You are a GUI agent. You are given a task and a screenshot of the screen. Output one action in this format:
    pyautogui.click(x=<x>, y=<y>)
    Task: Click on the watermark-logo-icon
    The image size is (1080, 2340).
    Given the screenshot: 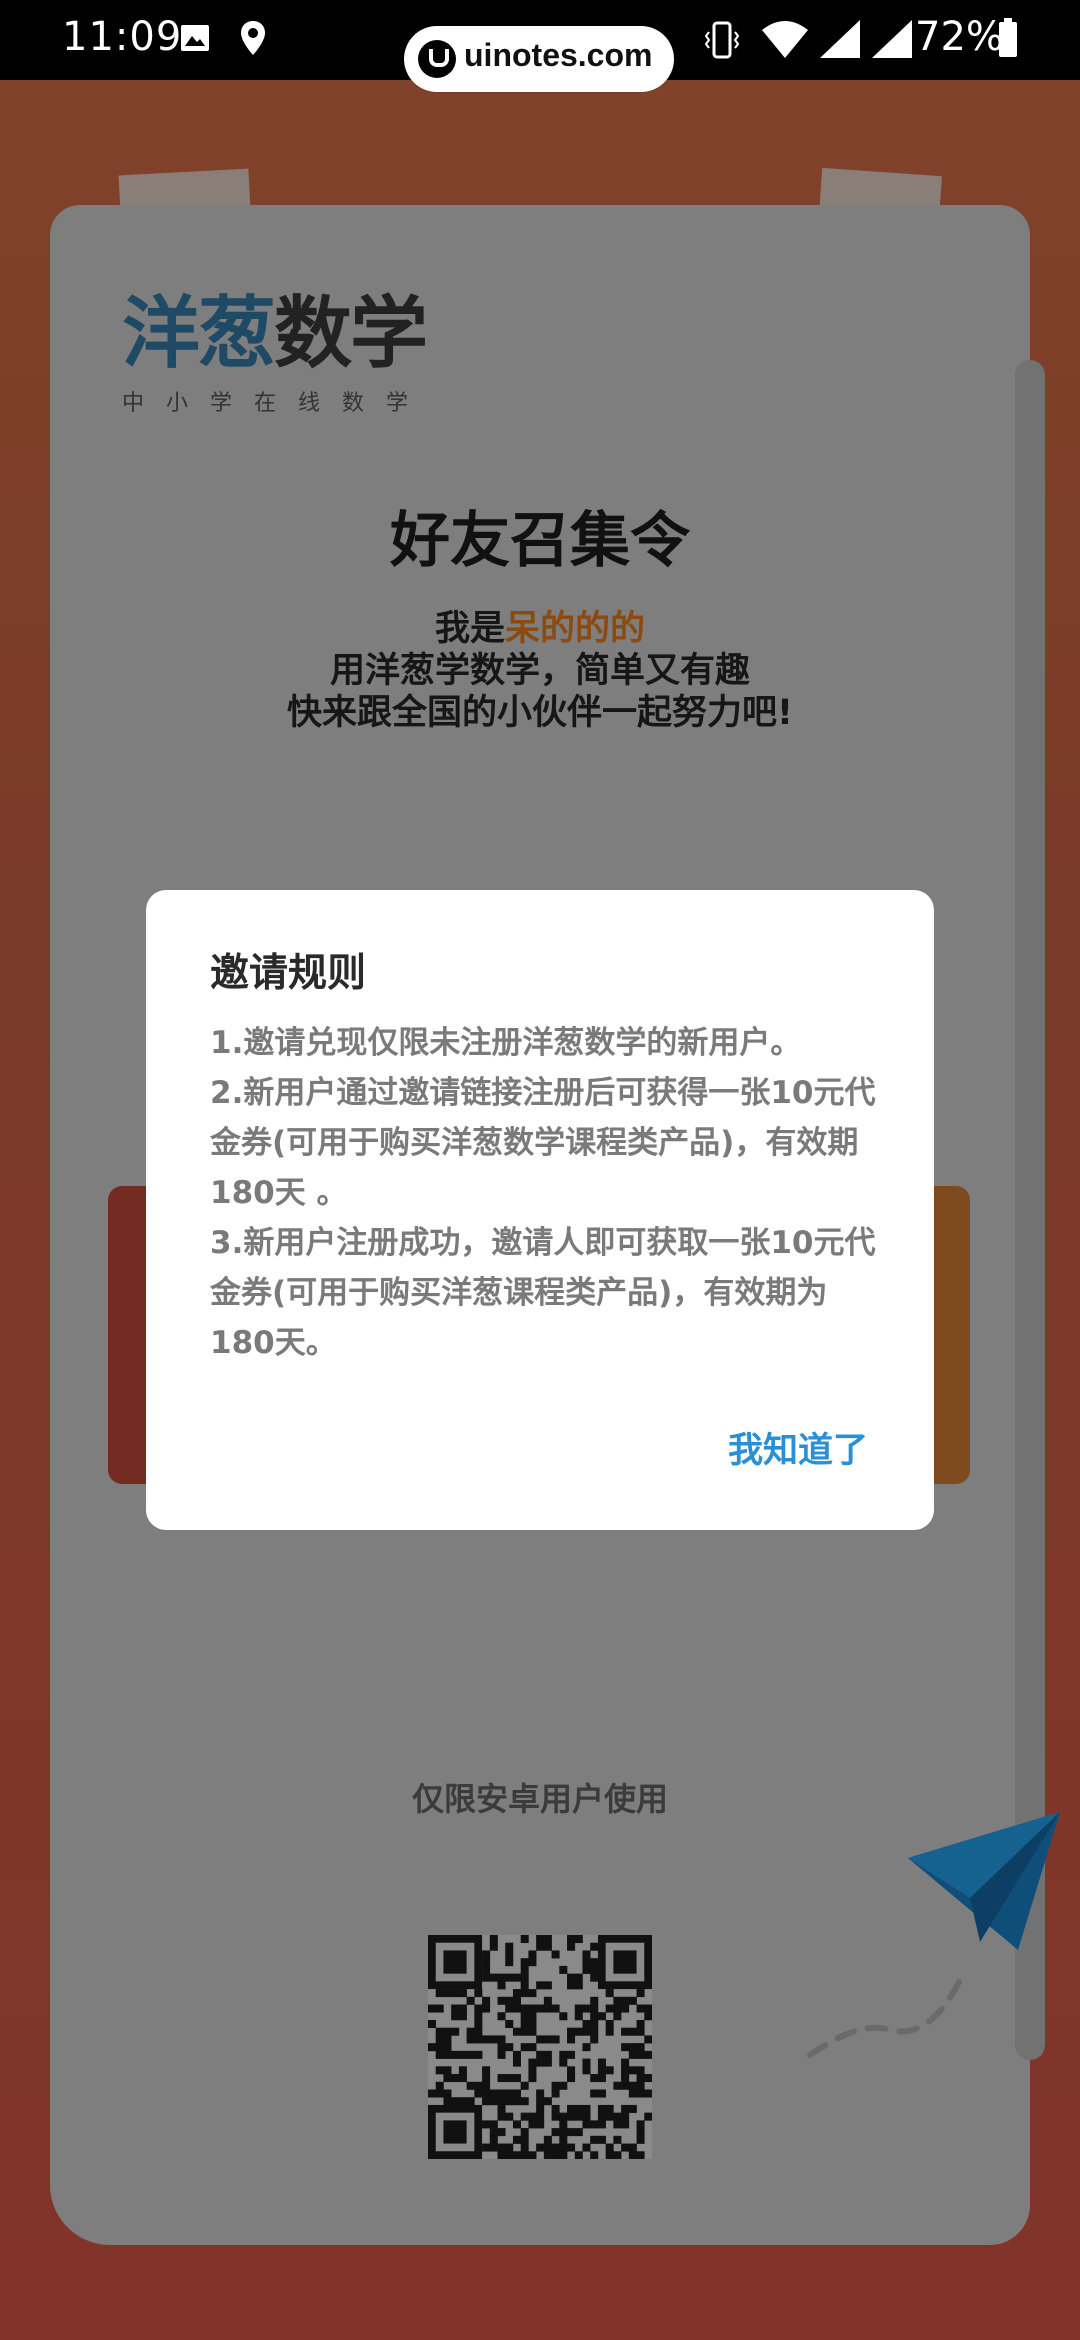 What is the action you would take?
    pyautogui.click(x=437, y=59)
    